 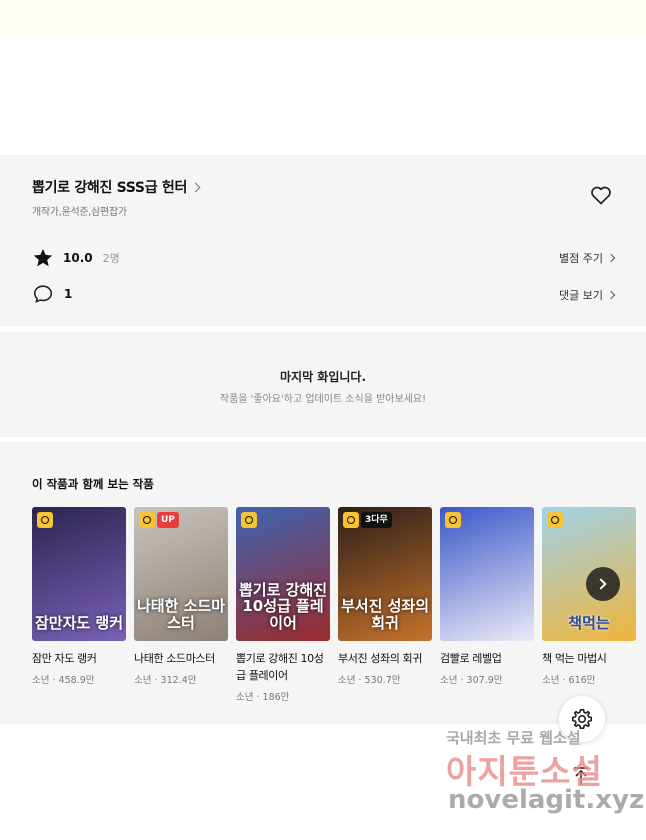 What do you see at coordinates (280, 667) in the screenshot?
I see `rec-title: 뽑기로 강해진 10성급 플레이어` at bounding box center [280, 667].